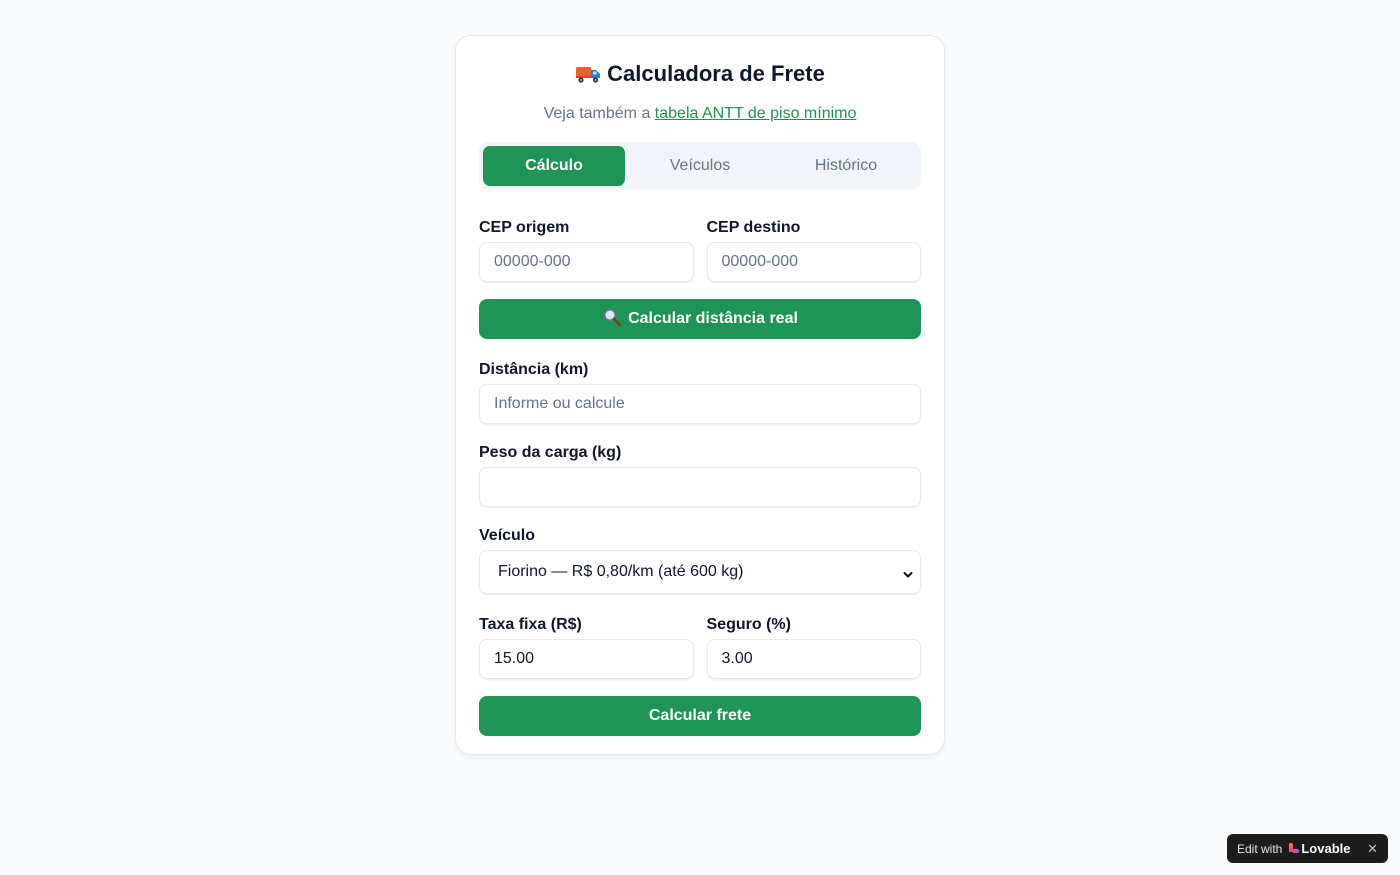 Image resolution: width=1400 pixels, height=875 pixels. What do you see at coordinates (534, 369) in the screenshot?
I see `distancia-label: Distância (km)` at bounding box center [534, 369].